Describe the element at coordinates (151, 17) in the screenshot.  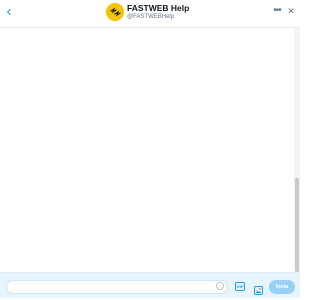
I see `user-handle: @FASTWEBHelp` at that location.